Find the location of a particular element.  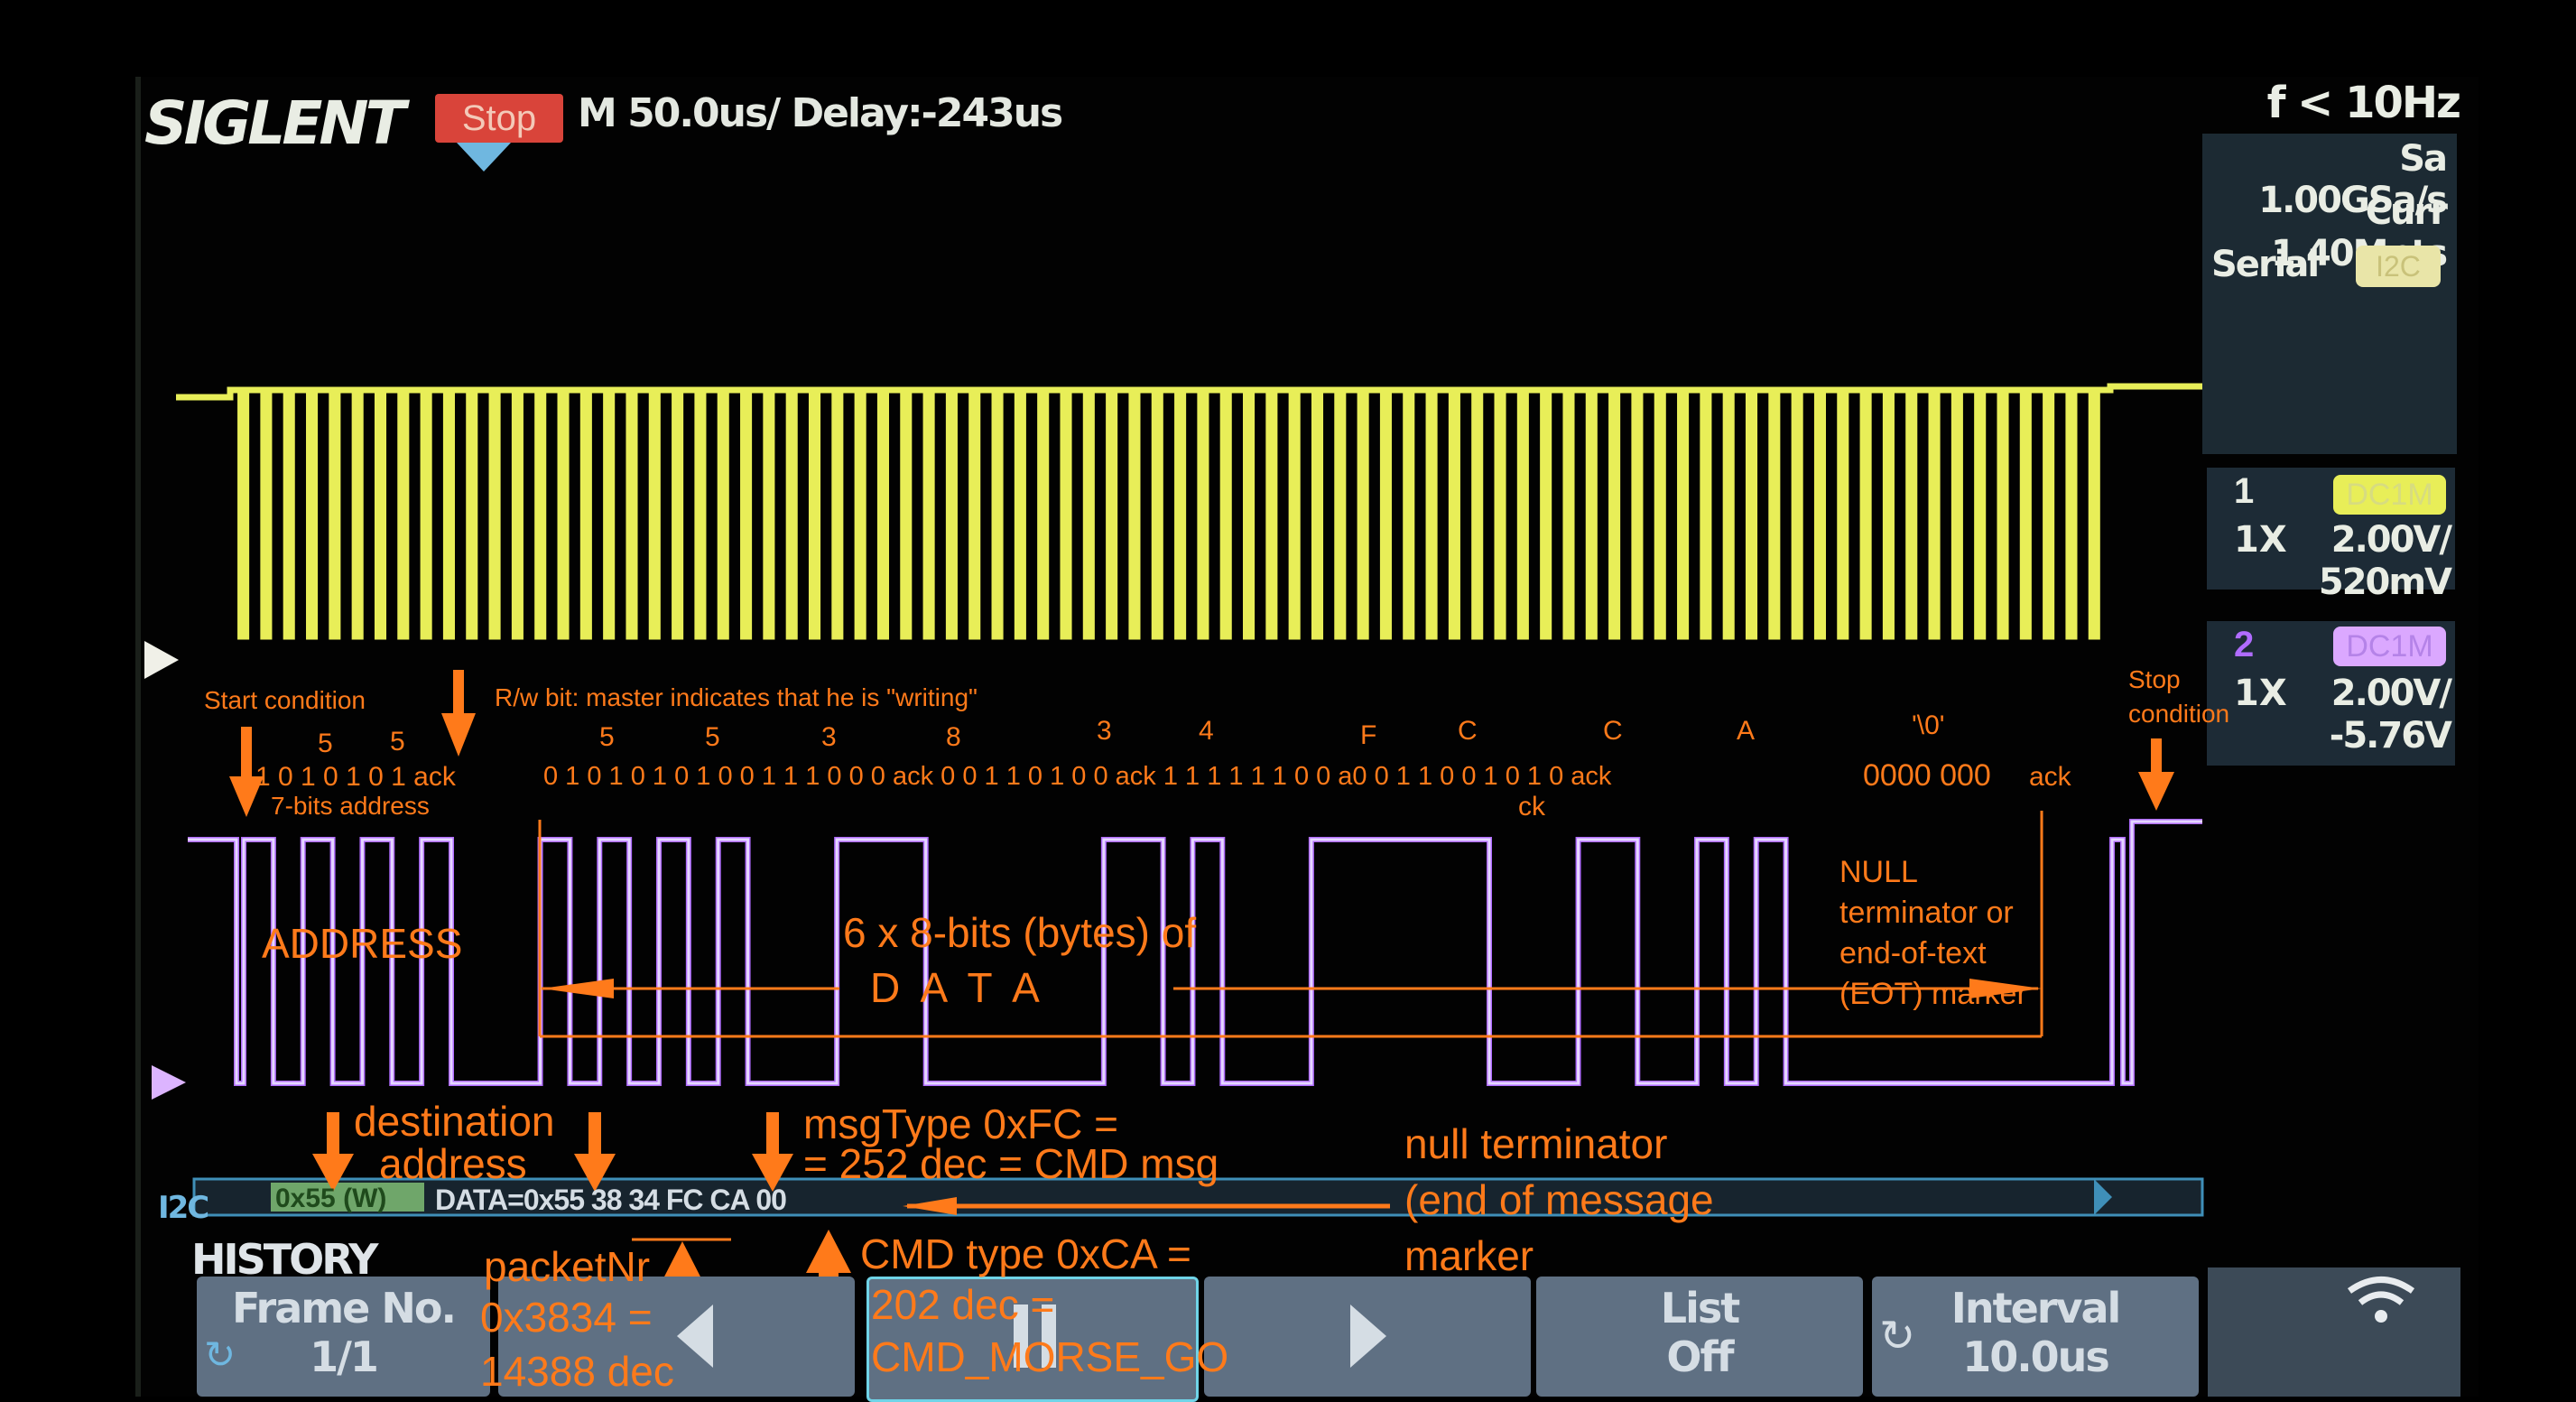

list-label: List is located at coordinates (1700, 1308).